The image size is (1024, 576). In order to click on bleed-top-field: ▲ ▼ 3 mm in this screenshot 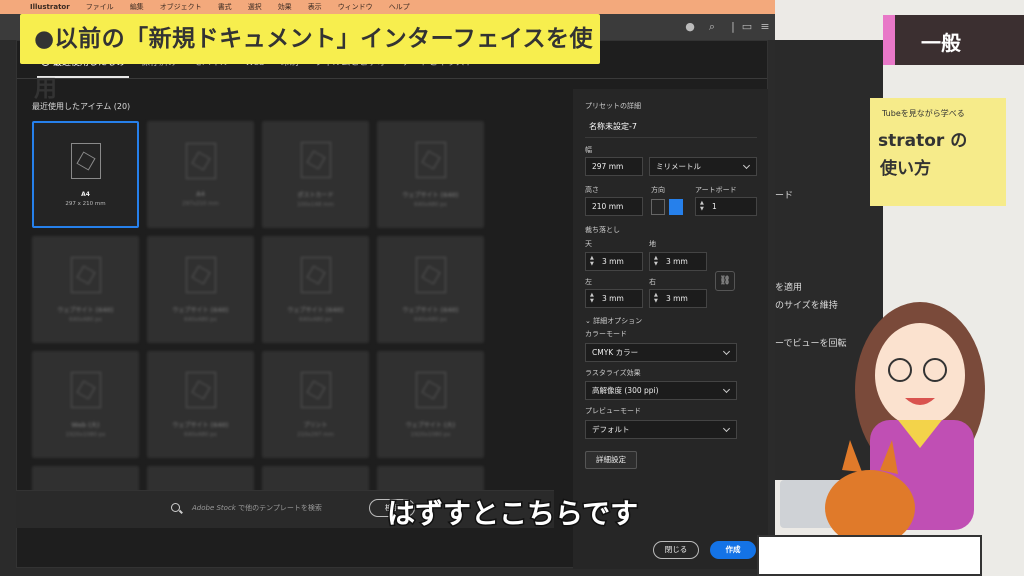, I will do `click(614, 261)`.